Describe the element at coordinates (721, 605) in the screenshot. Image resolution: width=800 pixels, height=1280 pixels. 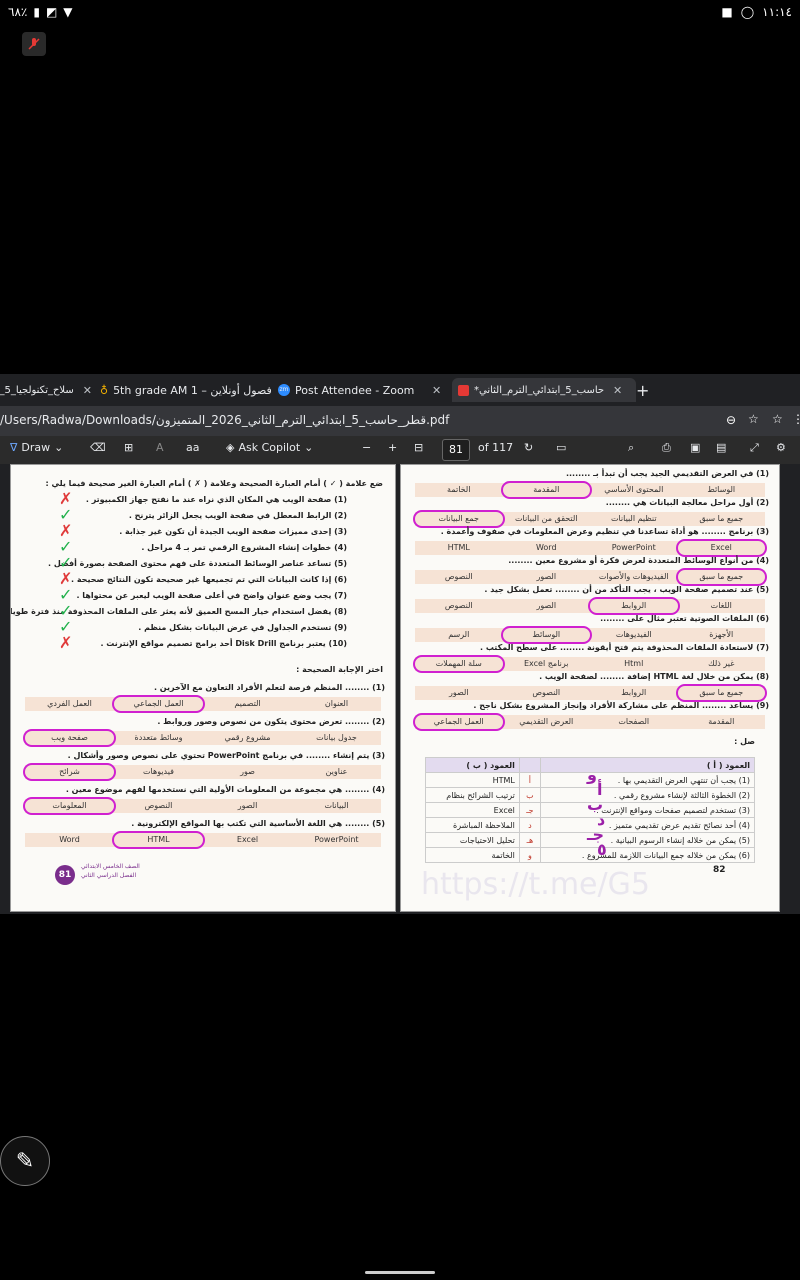
I see `mcq-option: اللغات` at that location.